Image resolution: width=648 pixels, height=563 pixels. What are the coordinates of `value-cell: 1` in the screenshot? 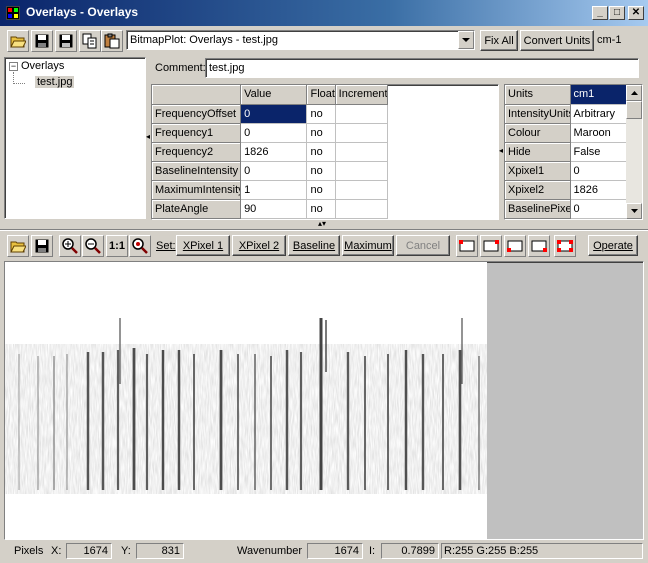 It's located at (274, 190).